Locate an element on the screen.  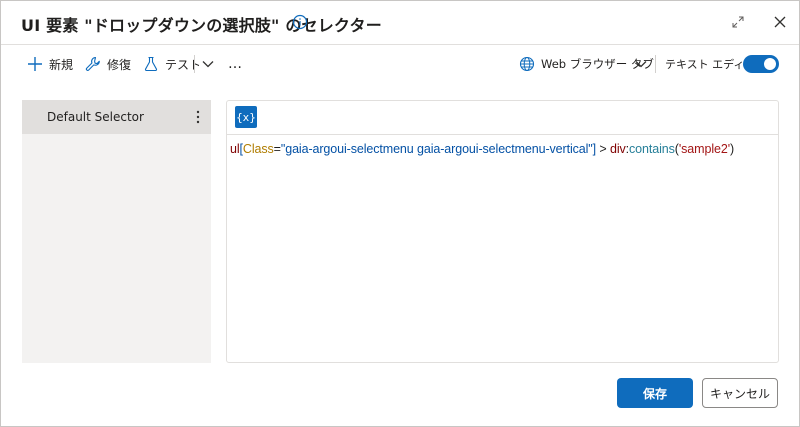
globe-icon is located at coordinates (527, 64).